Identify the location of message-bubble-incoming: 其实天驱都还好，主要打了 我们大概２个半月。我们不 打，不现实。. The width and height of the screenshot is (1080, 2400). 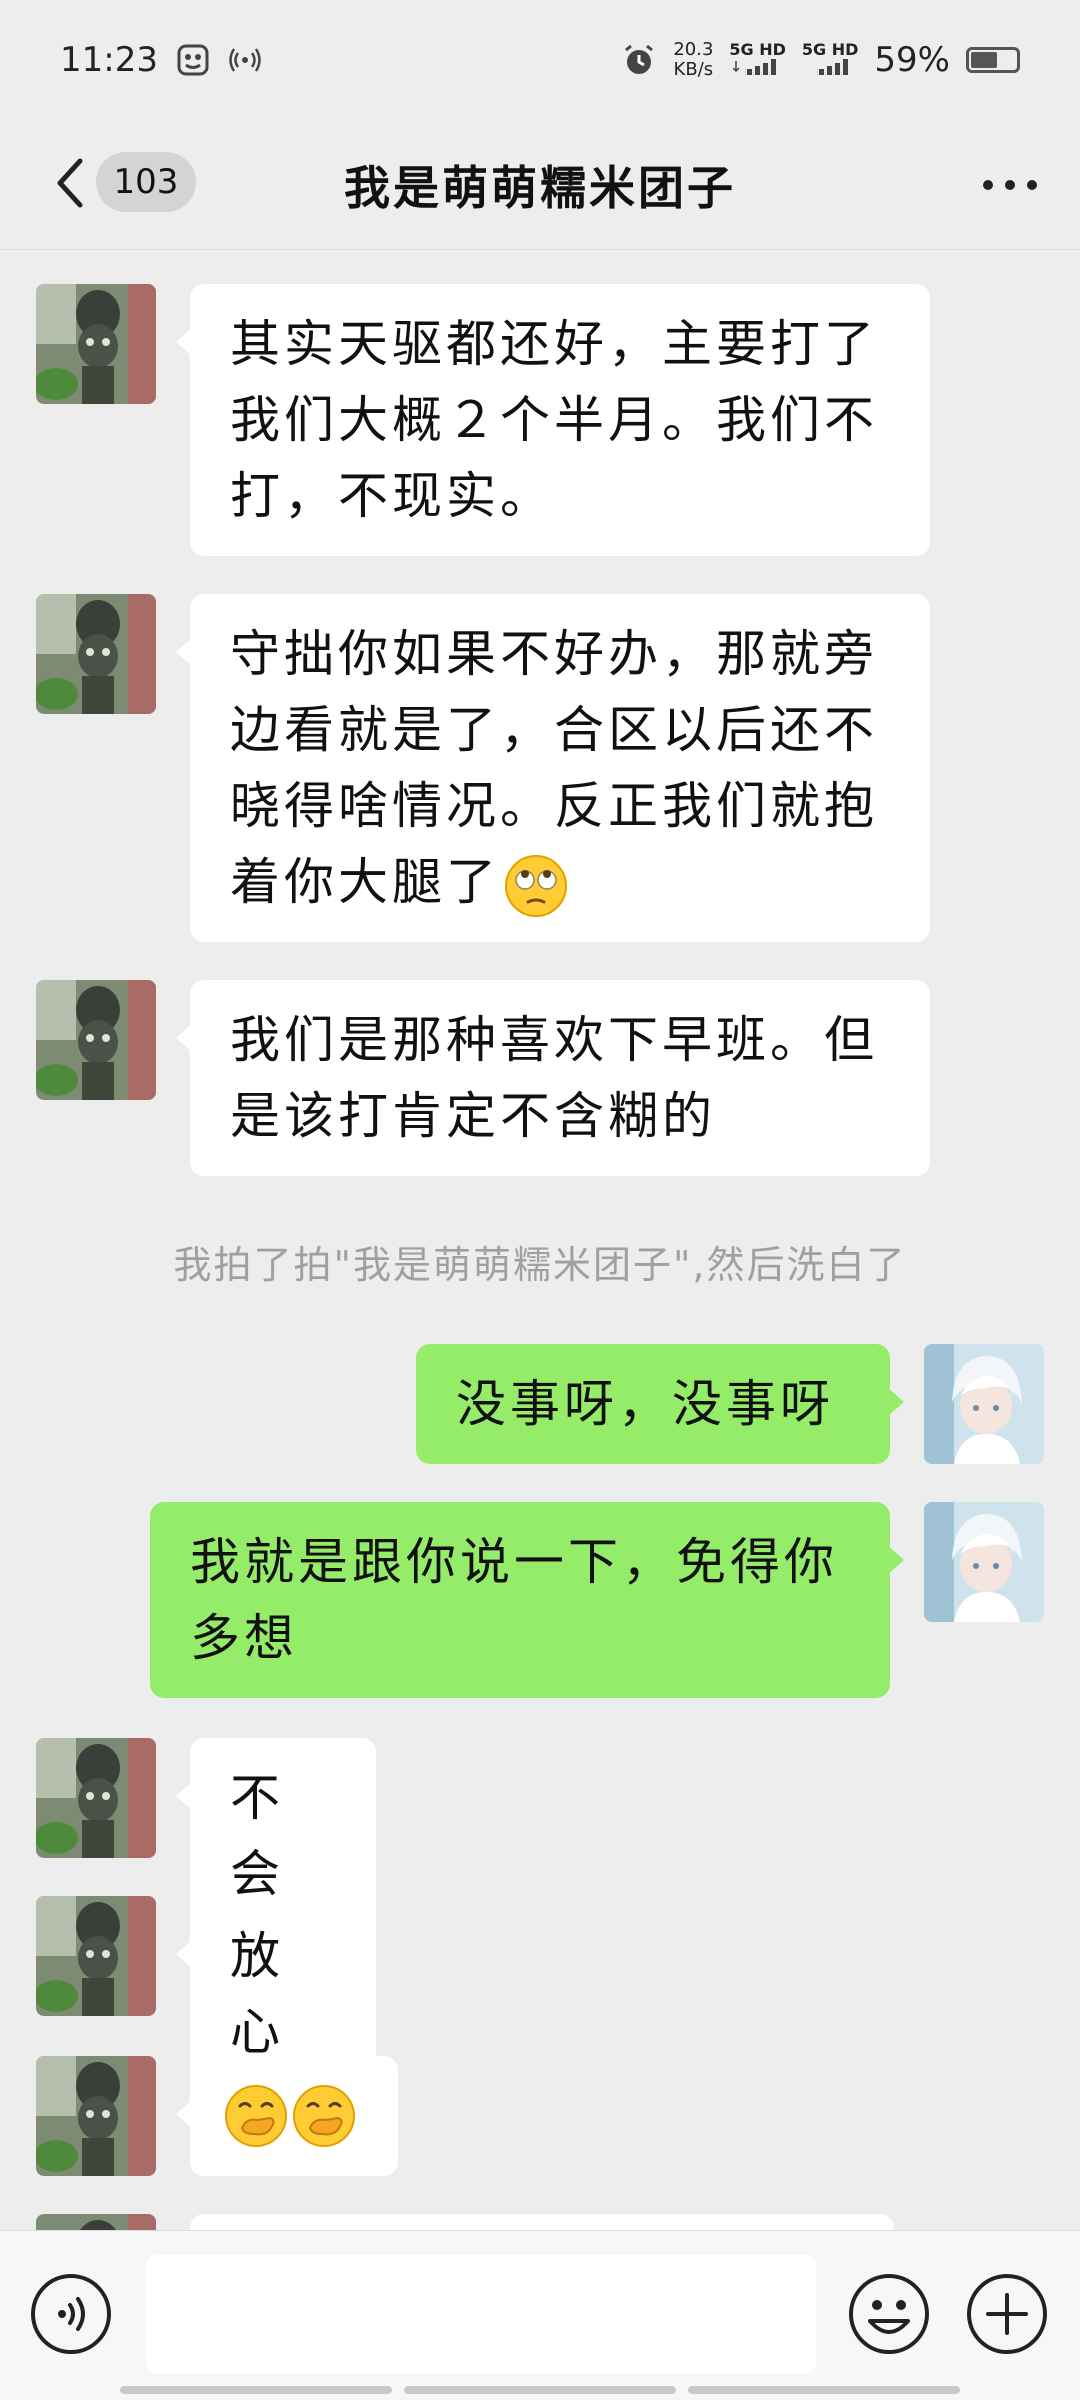
(553, 420).